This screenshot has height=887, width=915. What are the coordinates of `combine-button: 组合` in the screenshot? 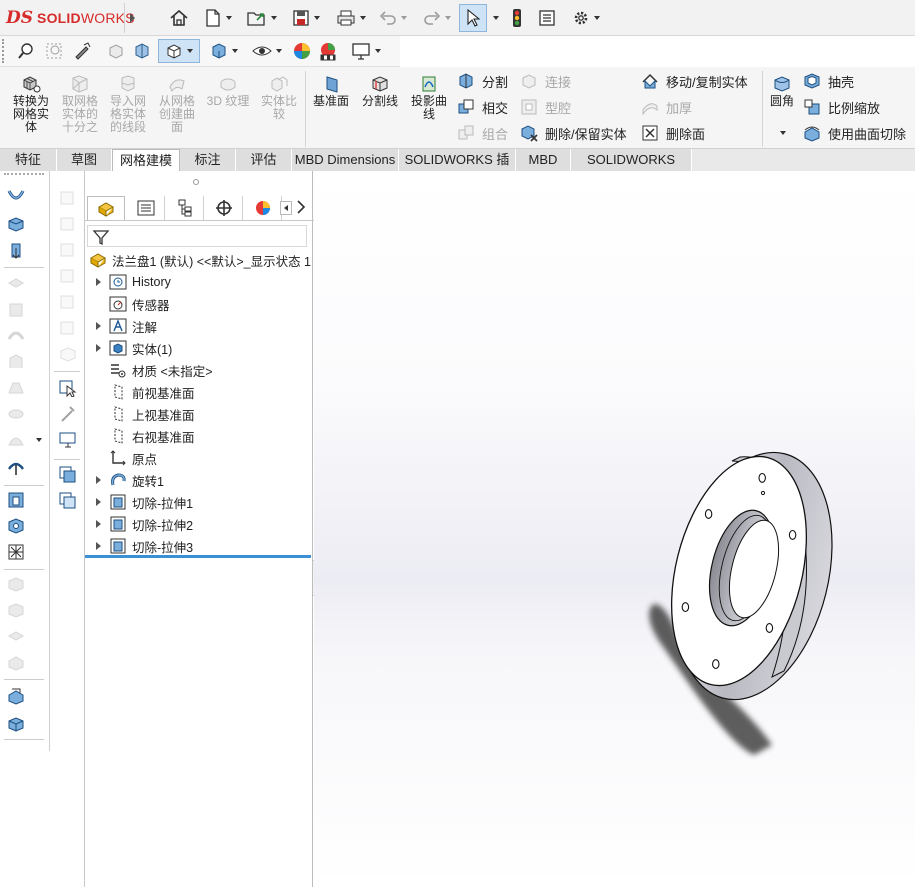 It's located at (482, 133).